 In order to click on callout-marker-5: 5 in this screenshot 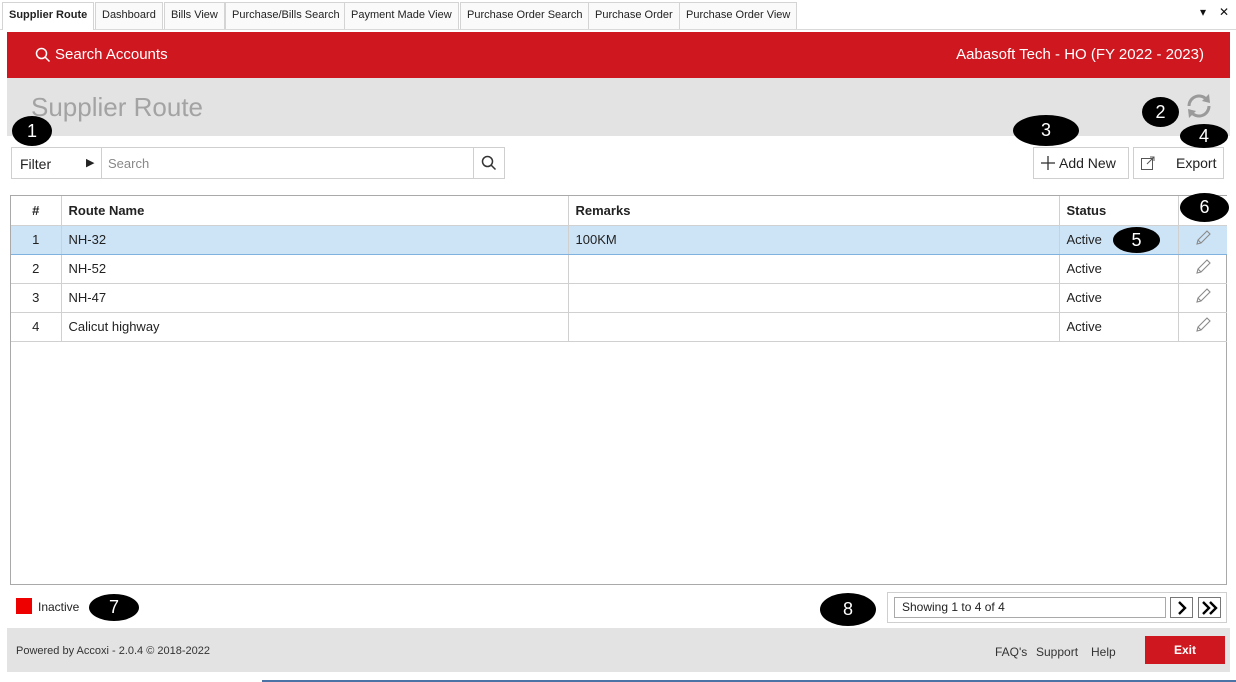, I will do `click(1136, 240)`.